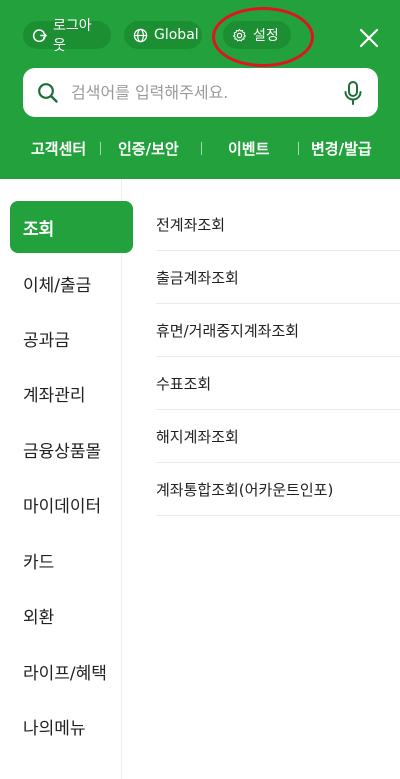 The height and width of the screenshot is (779, 400). I want to click on sidebar-item-foreign-exchange: 외환, so click(71, 615).